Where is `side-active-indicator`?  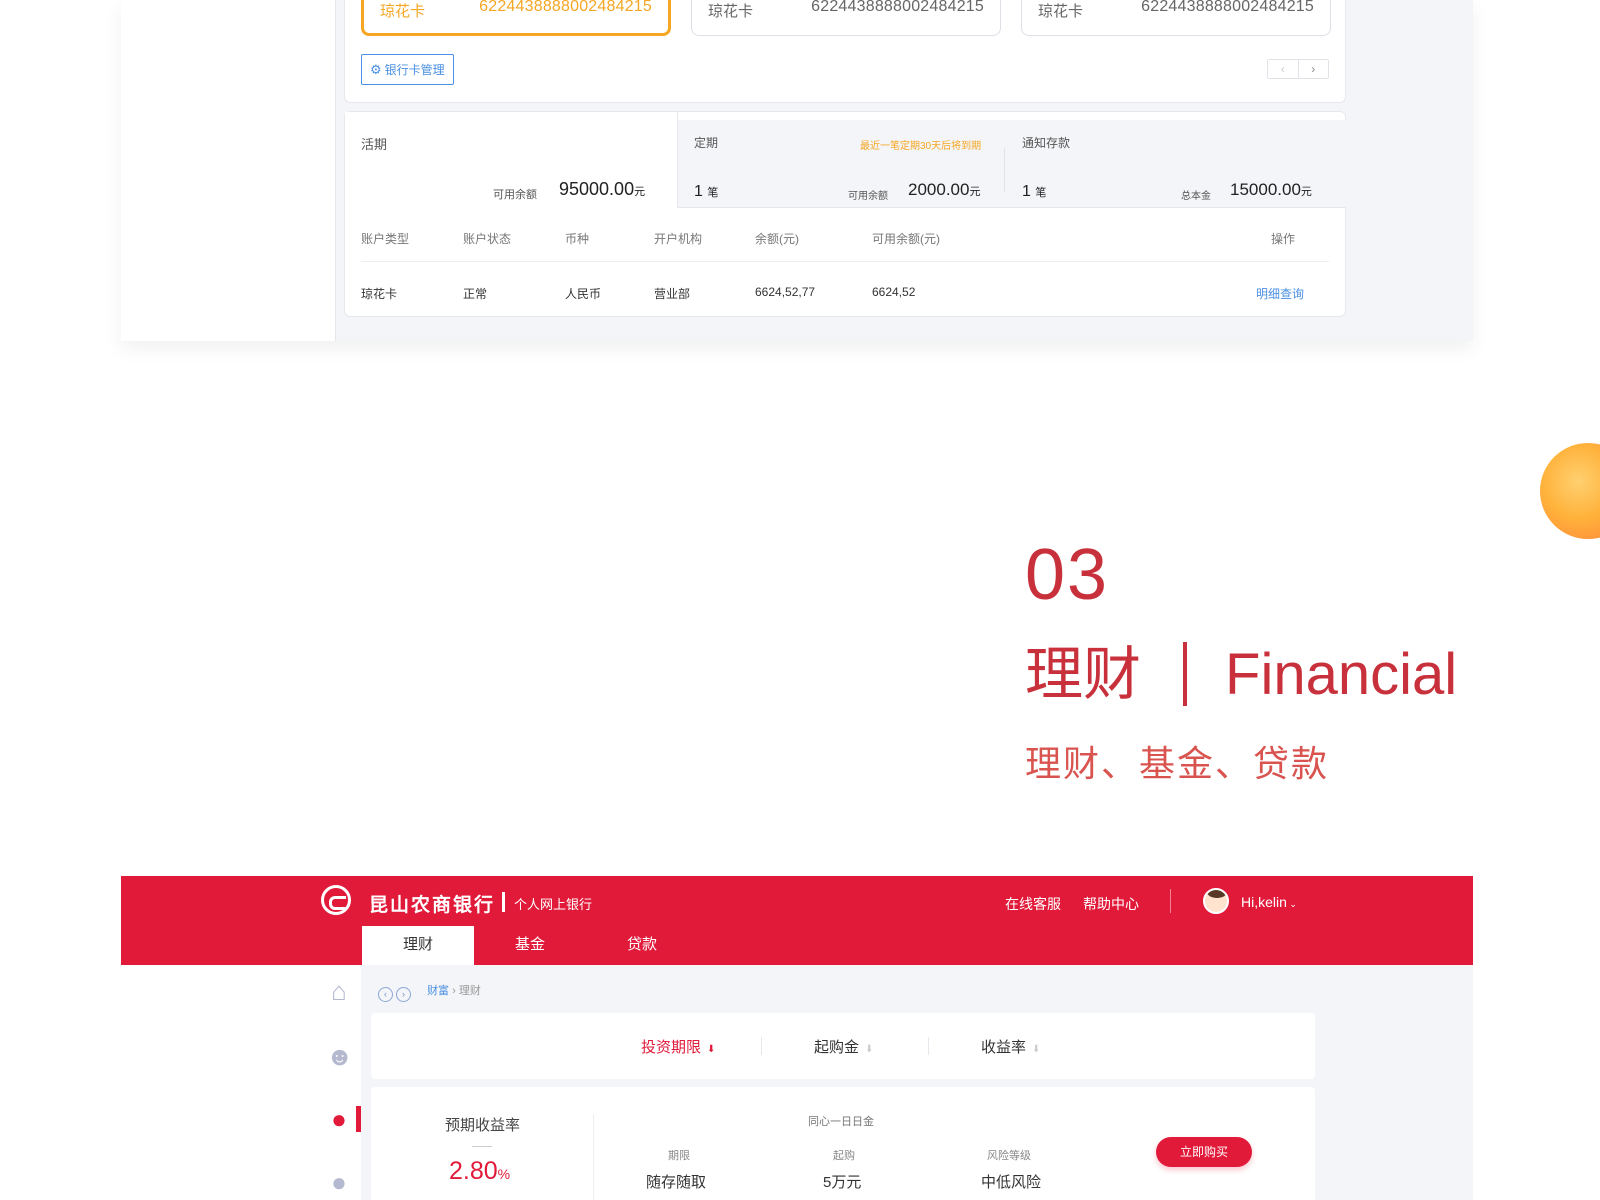
side-active-indicator is located at coordinates (358, 1119).